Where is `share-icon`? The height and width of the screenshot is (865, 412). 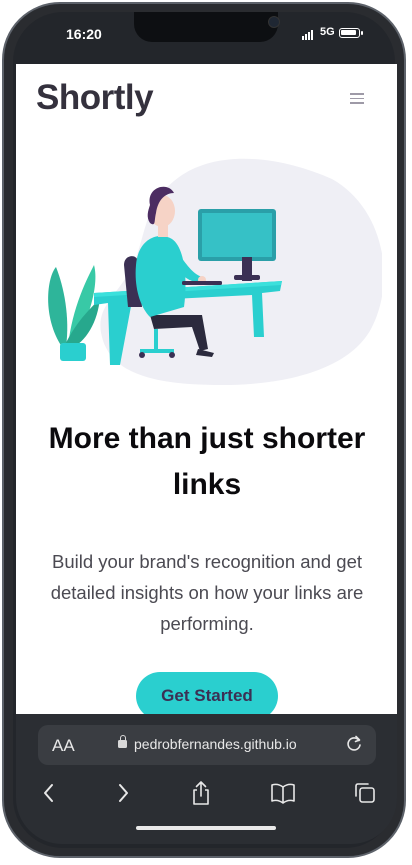 share-icon is located at coordinates (201, 793).